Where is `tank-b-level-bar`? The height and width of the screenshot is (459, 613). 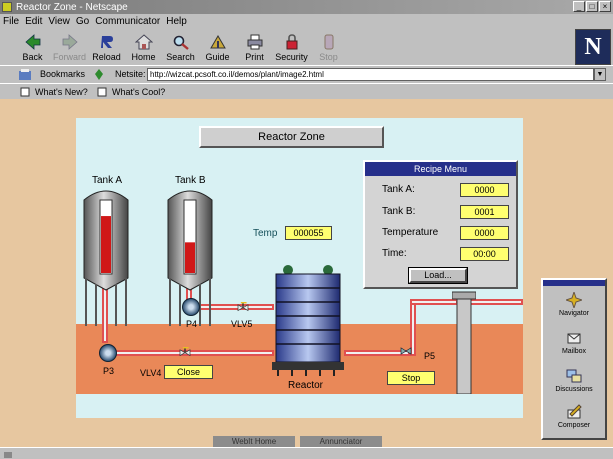
tank-b-level-bar is located at coordinates (190, 257).